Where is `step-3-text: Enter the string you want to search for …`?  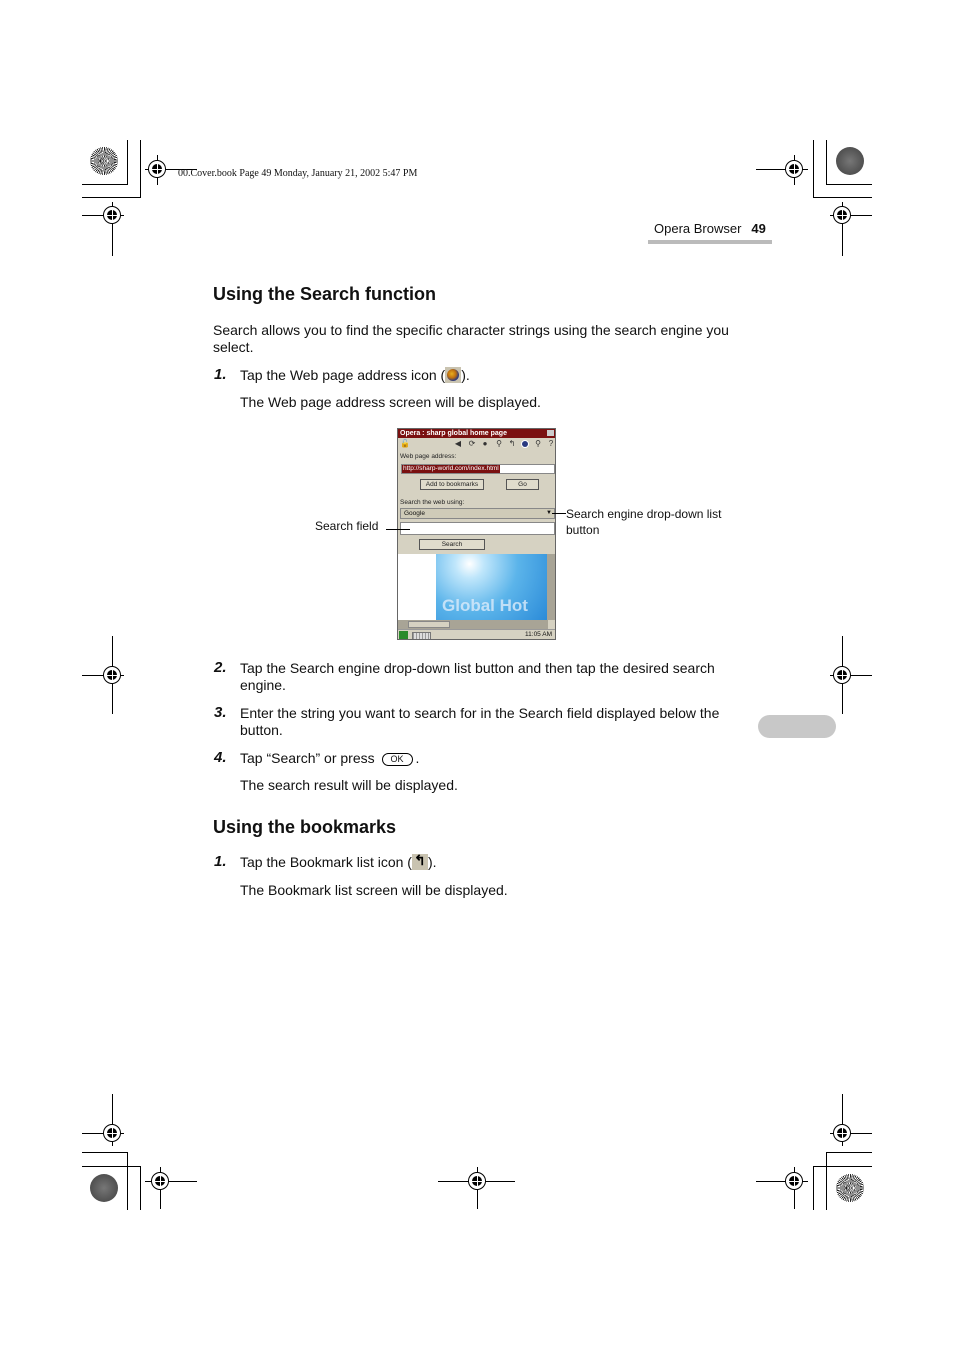 step-3-text: Enter the string you want to search for … is located at coordinates (480, 721).